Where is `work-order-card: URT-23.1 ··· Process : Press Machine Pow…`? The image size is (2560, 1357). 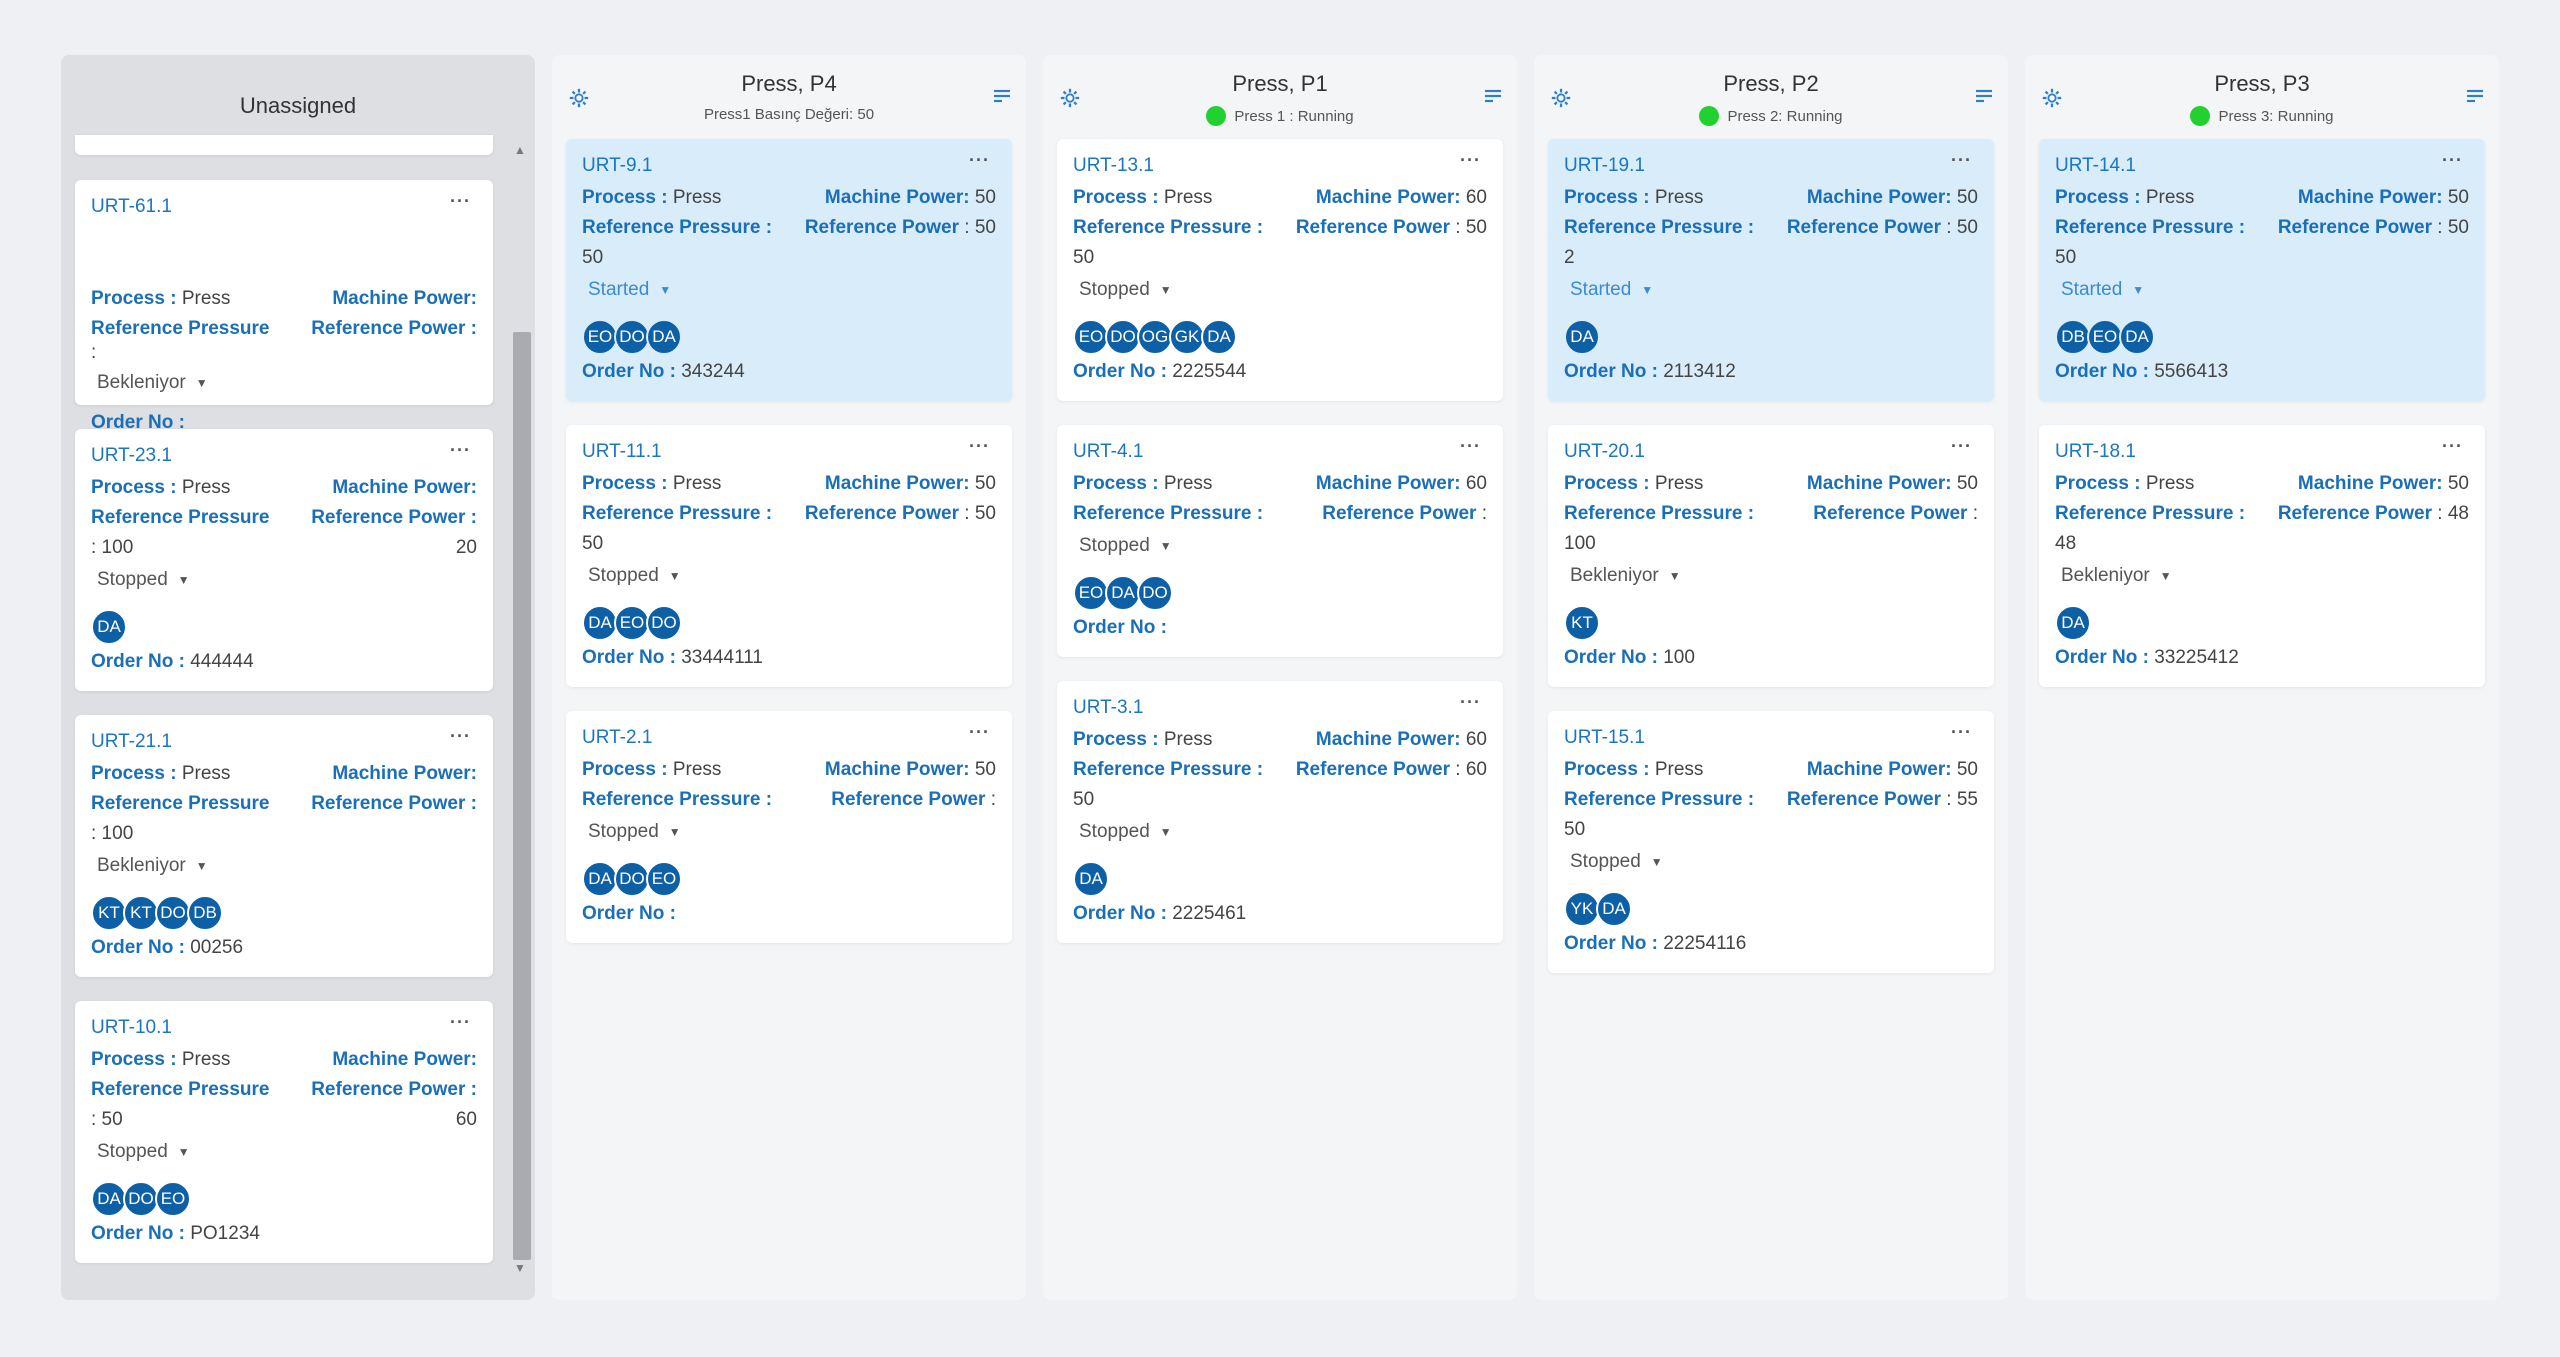 work-order-card: URT-23.1 ··· Process : Press Machine Pow… is located at coordinates (284, 560).